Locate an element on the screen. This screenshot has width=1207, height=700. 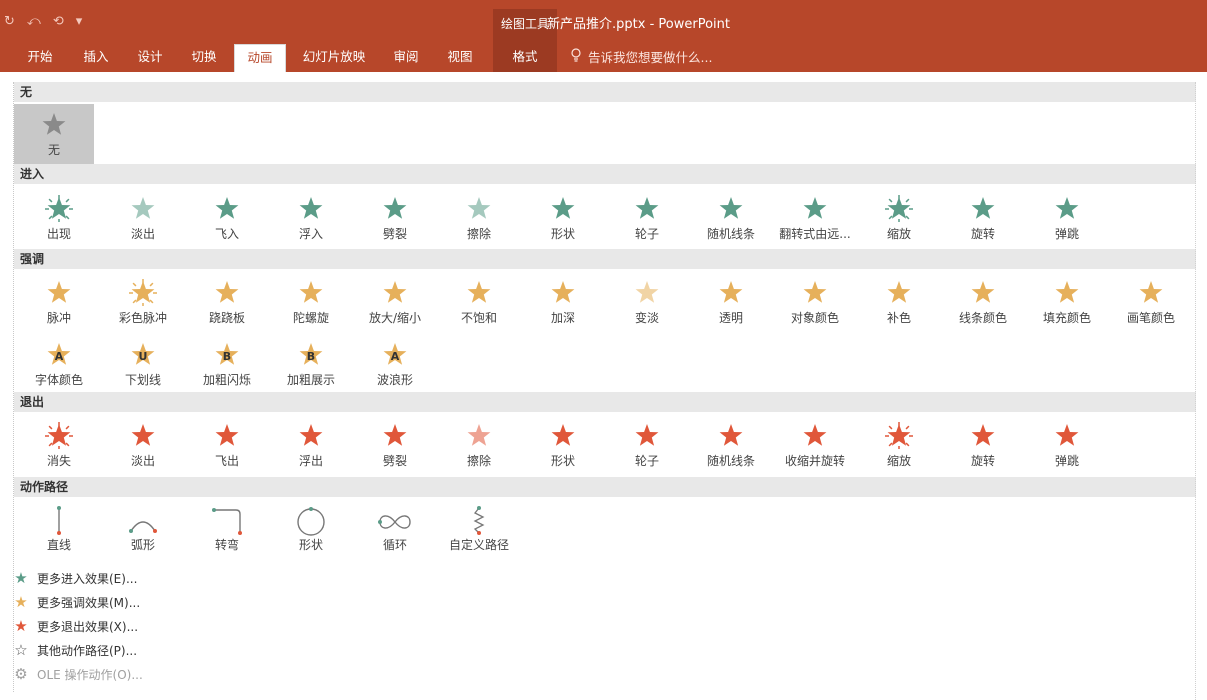
effect-emphasis-3: 陀螺旋 is located at coordinates (311, 300).